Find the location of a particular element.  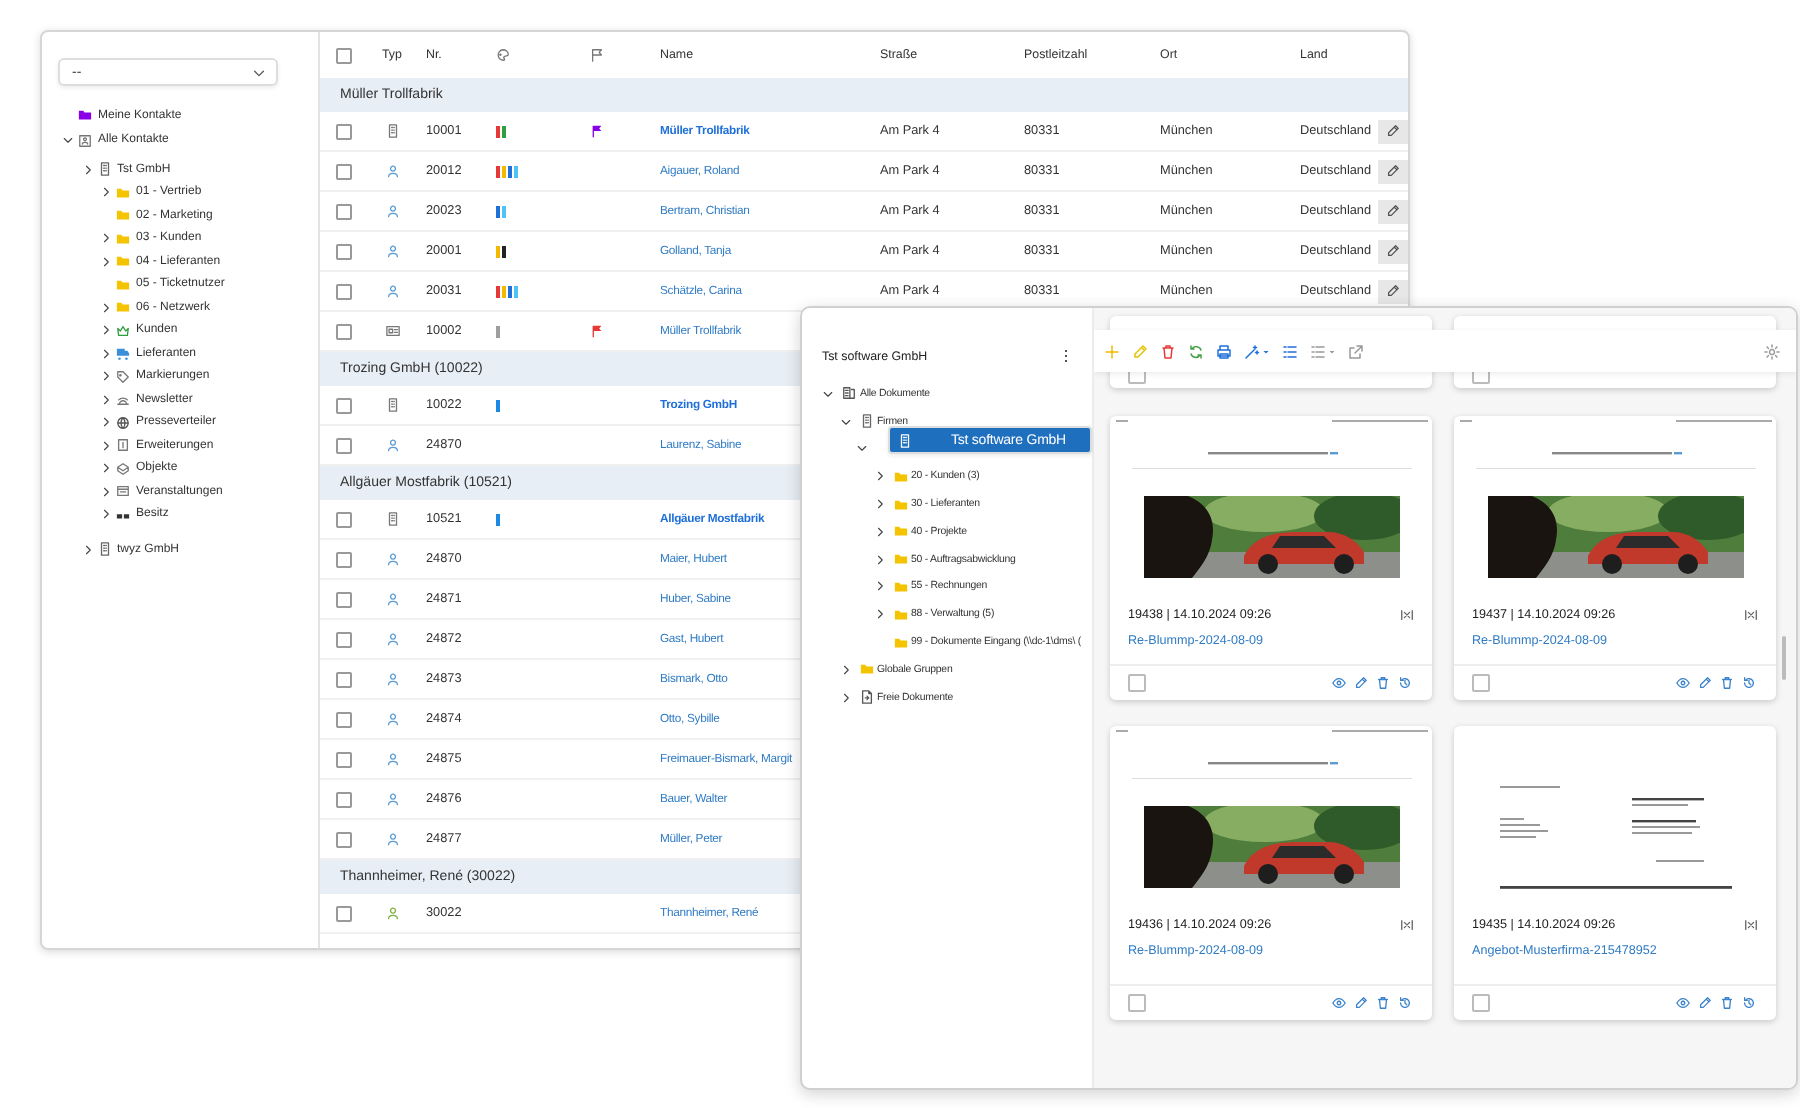

refresh-icon is located at coordinates (1196, 351).